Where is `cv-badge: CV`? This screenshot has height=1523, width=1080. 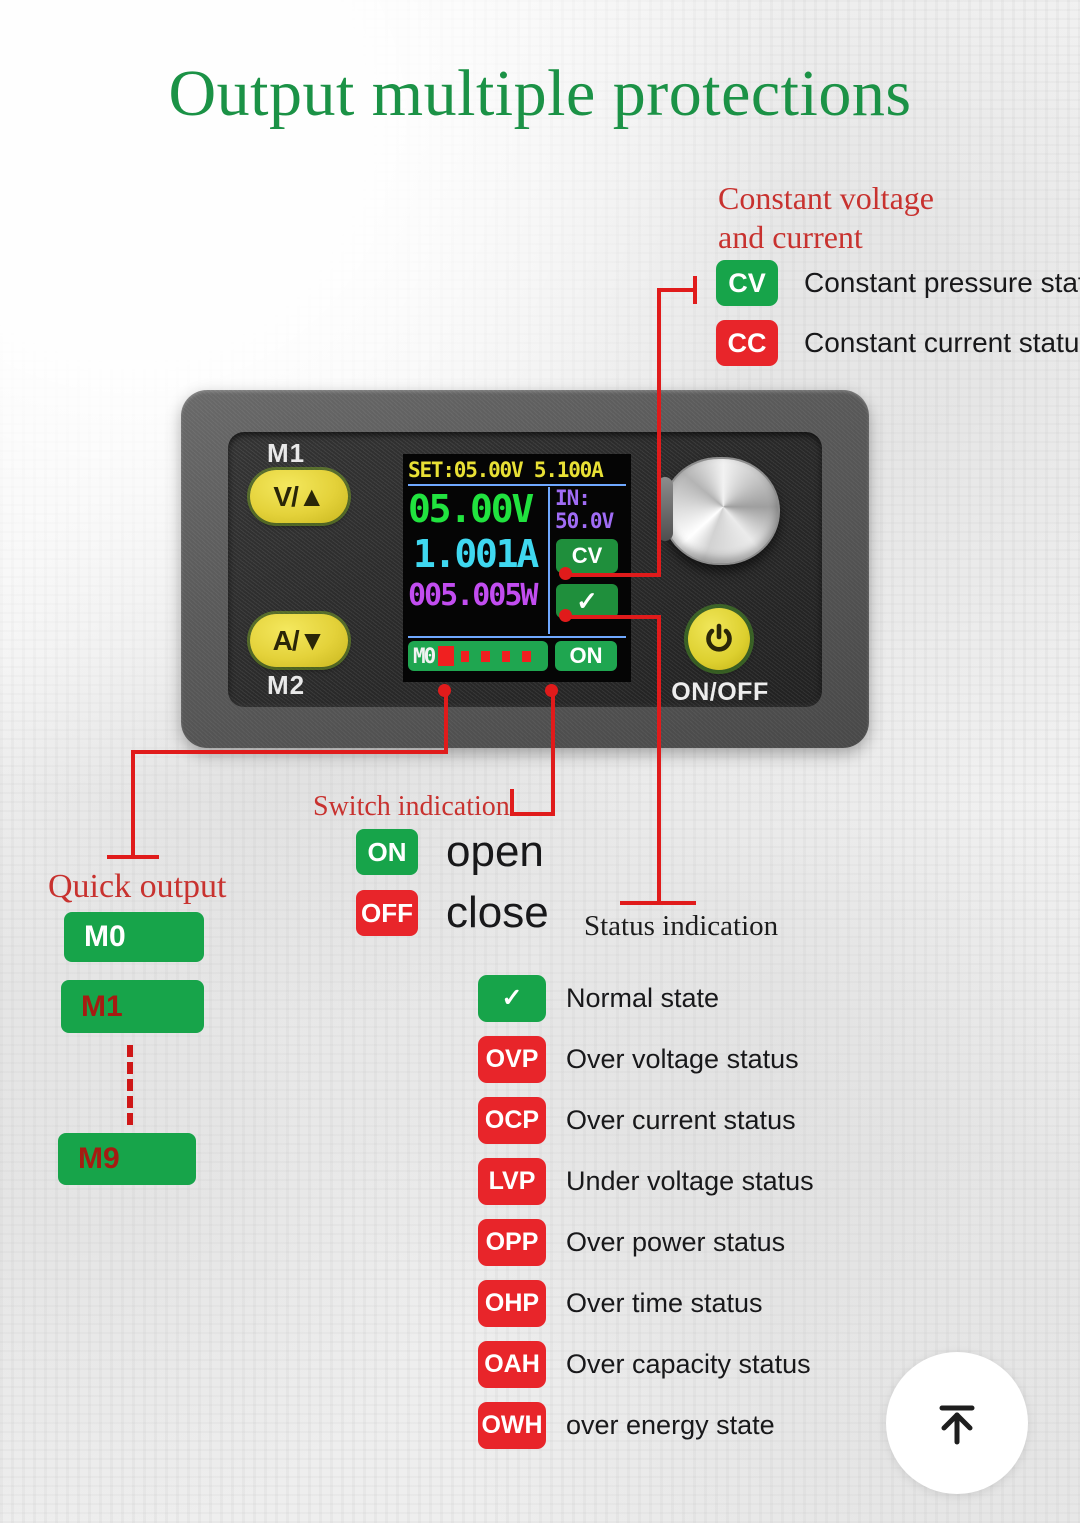 cv-badge: CV is located at coordinates (747, 283).